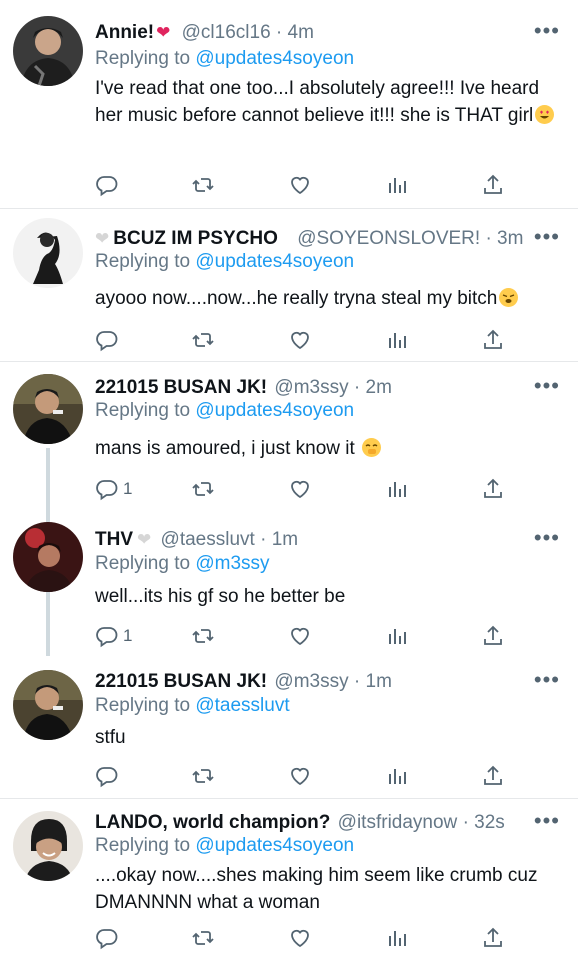  Describe the element at coordinates (373, 387) in the screenshot. I see `timestamp: · 2m` at that location.